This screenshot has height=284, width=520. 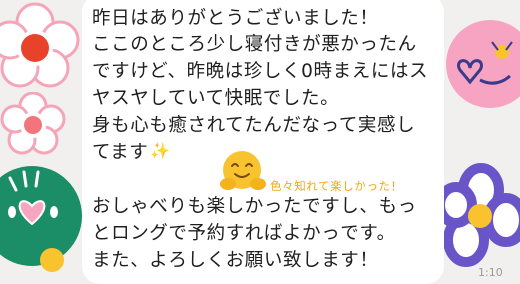 I want to click on message-line-2: ここのところ少し寝付きが悪かったん, so click(x=254, y=44).